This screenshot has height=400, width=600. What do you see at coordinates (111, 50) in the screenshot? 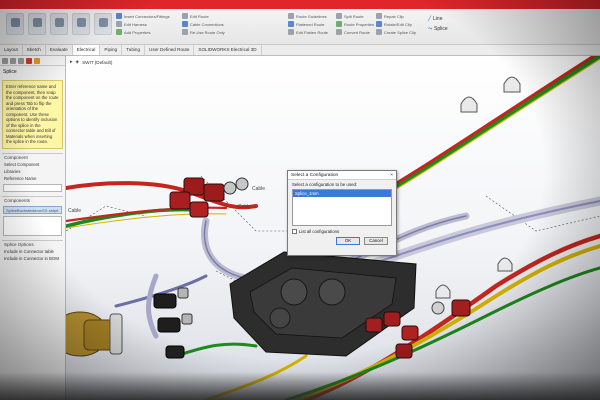
I see `tab-piping: Piping` at bounding box center [111, 50].